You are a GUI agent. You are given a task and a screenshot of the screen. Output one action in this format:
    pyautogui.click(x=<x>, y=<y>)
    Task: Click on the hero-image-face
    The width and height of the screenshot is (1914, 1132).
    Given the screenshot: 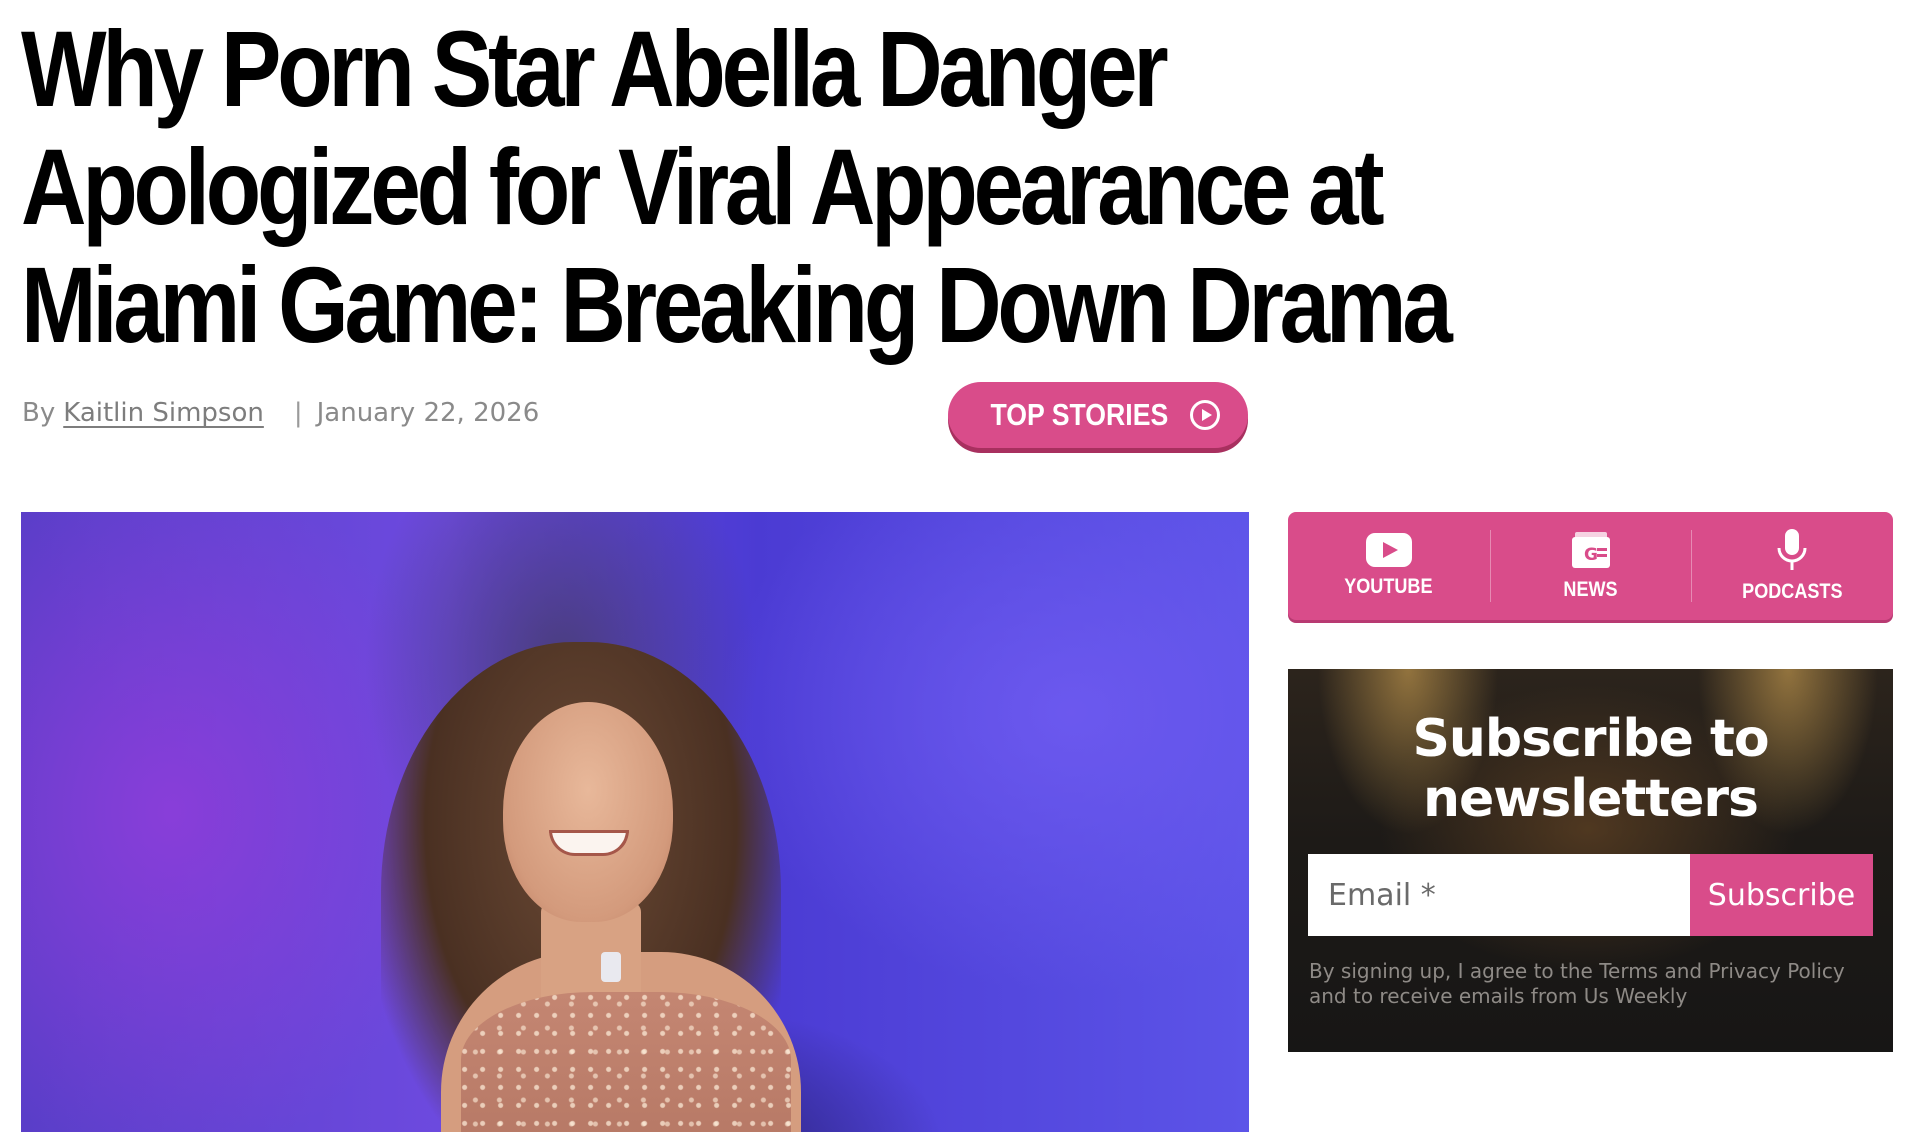 What is the action you would take?
    pyautogui.click(x=588, y=812)
    